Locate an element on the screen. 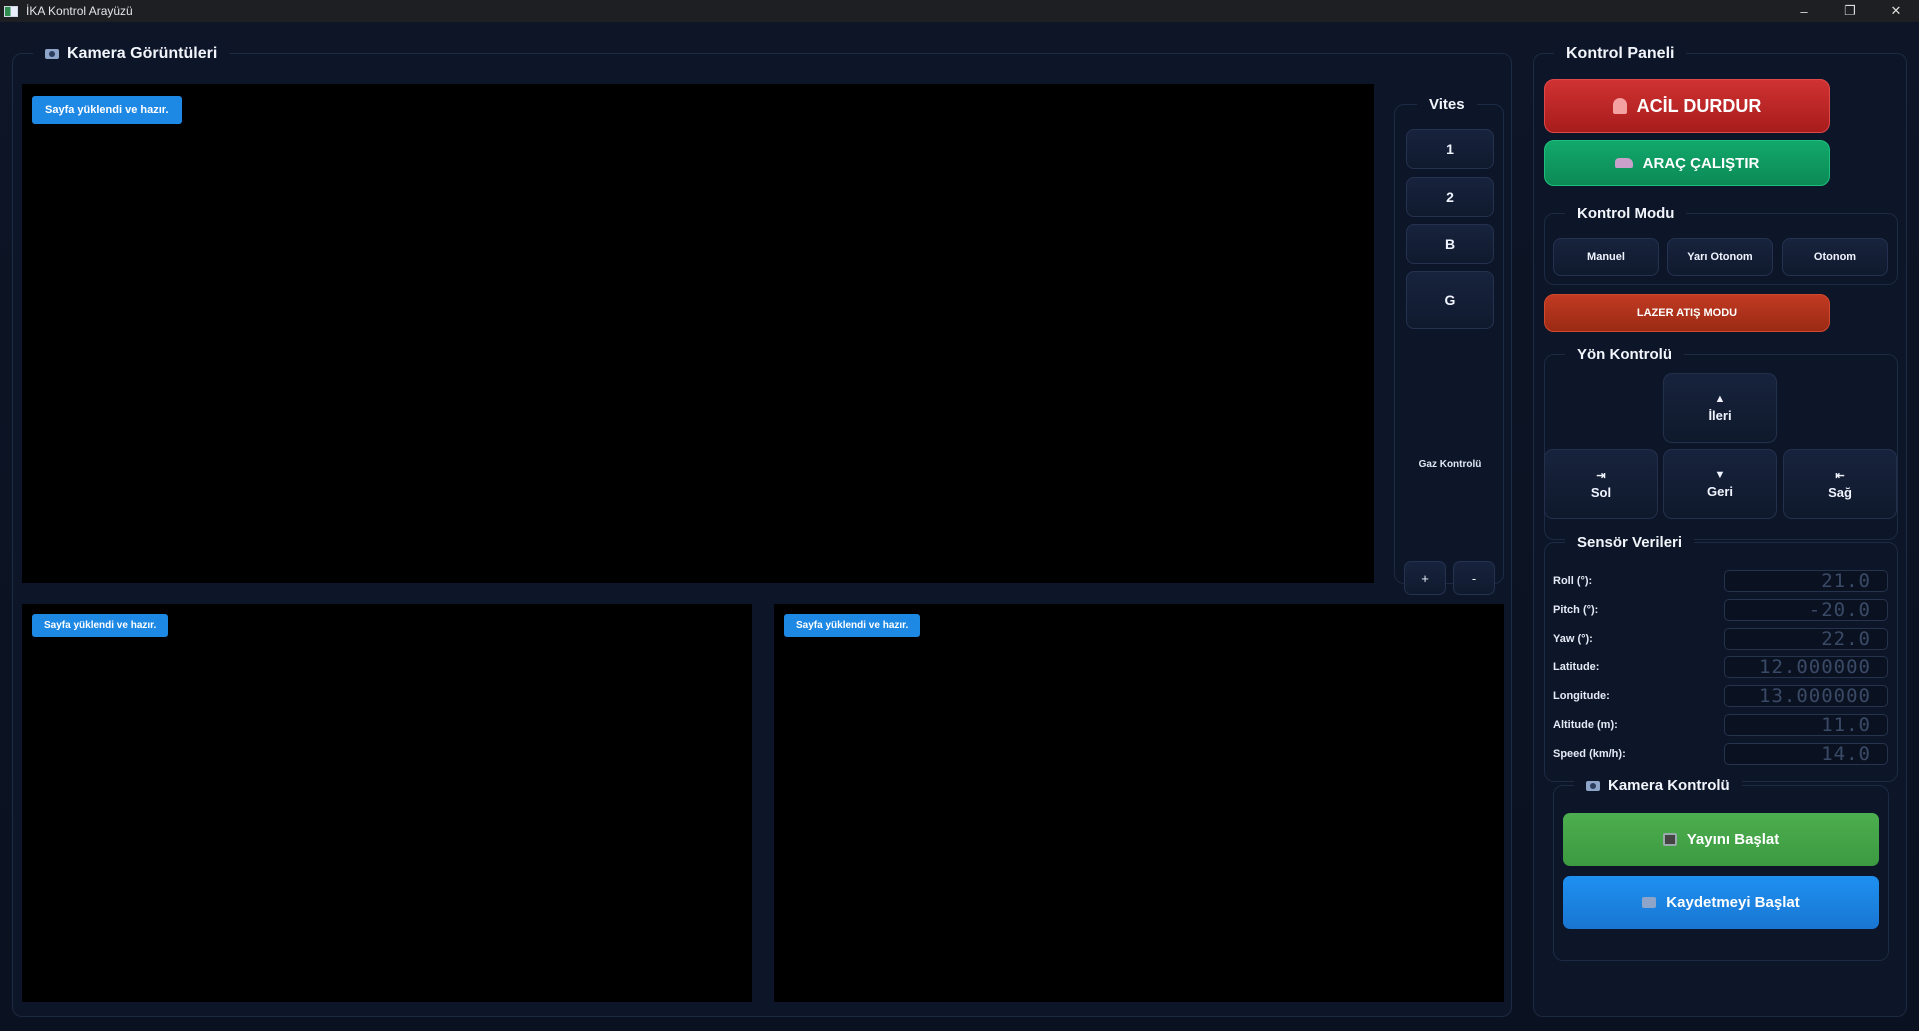 The image size is (1919, 1031). app-icon is located at coordinates (11, 11).